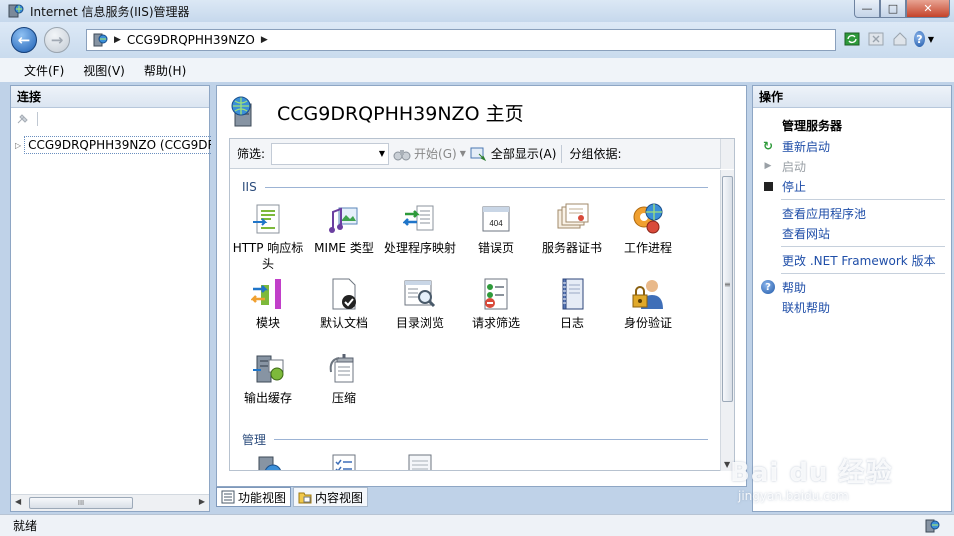 The image size is (954, 536). Describe the element at coordinates (496, 304) in the screenshot. I see `feature-request-filtering: 请求筛选` at that location.